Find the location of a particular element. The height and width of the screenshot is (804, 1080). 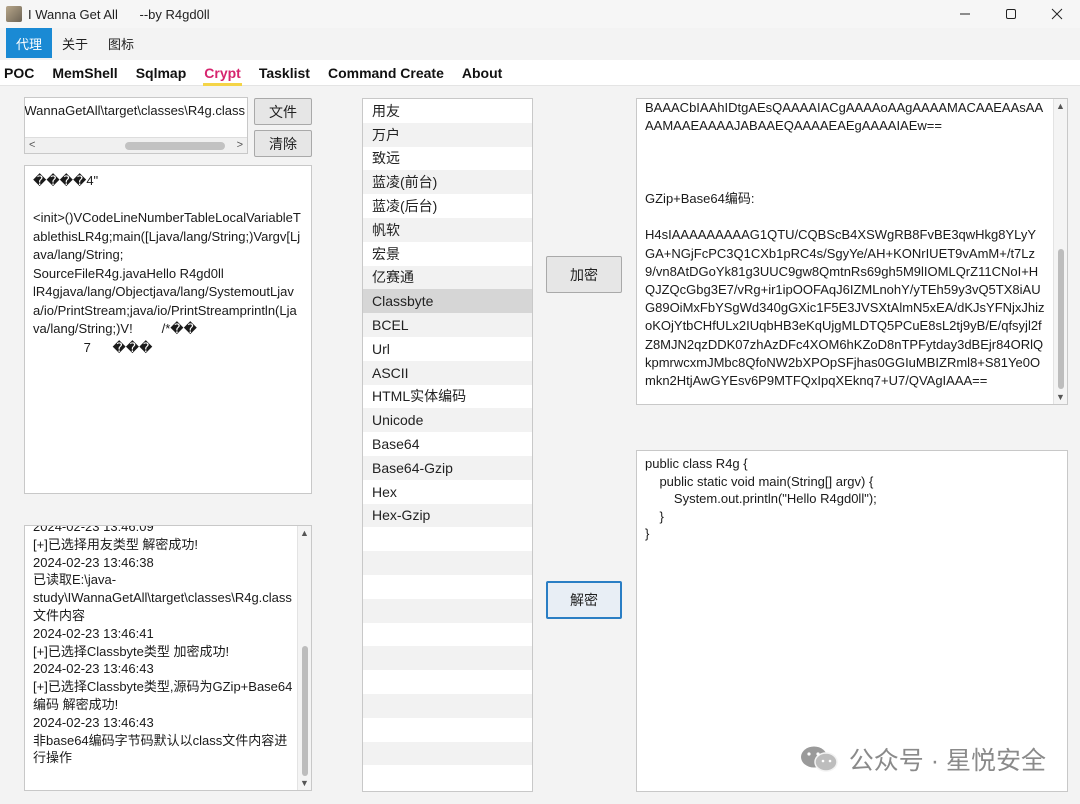

close-icon is located at coordinates (1057, 14).